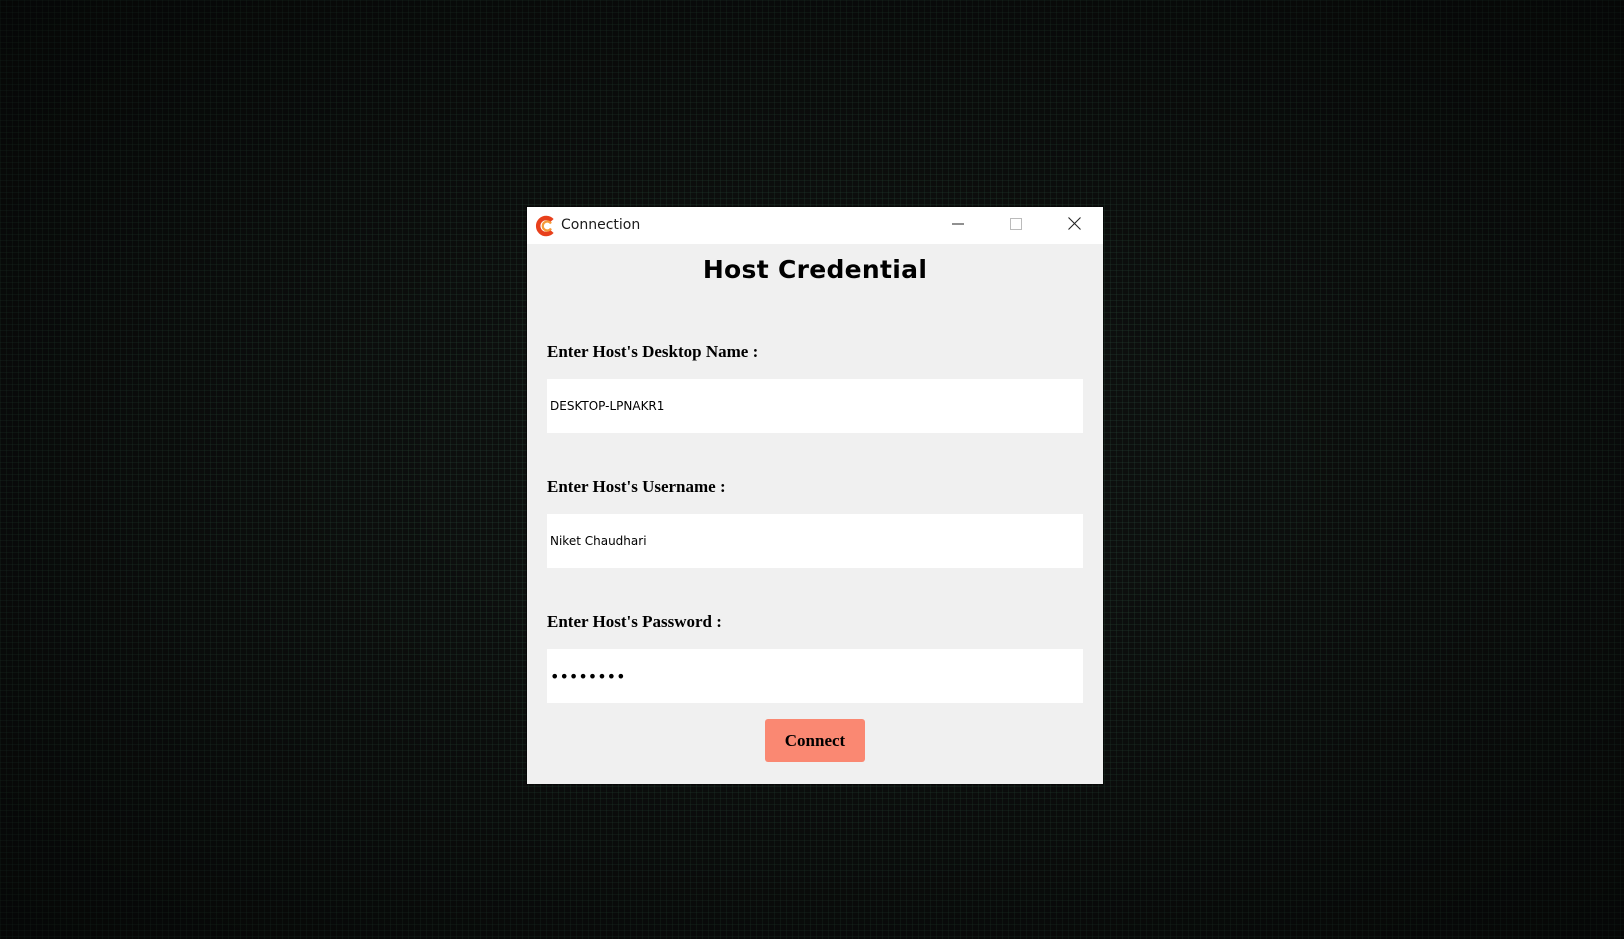  I want to click on desktop-name-input, so click(815, 406).